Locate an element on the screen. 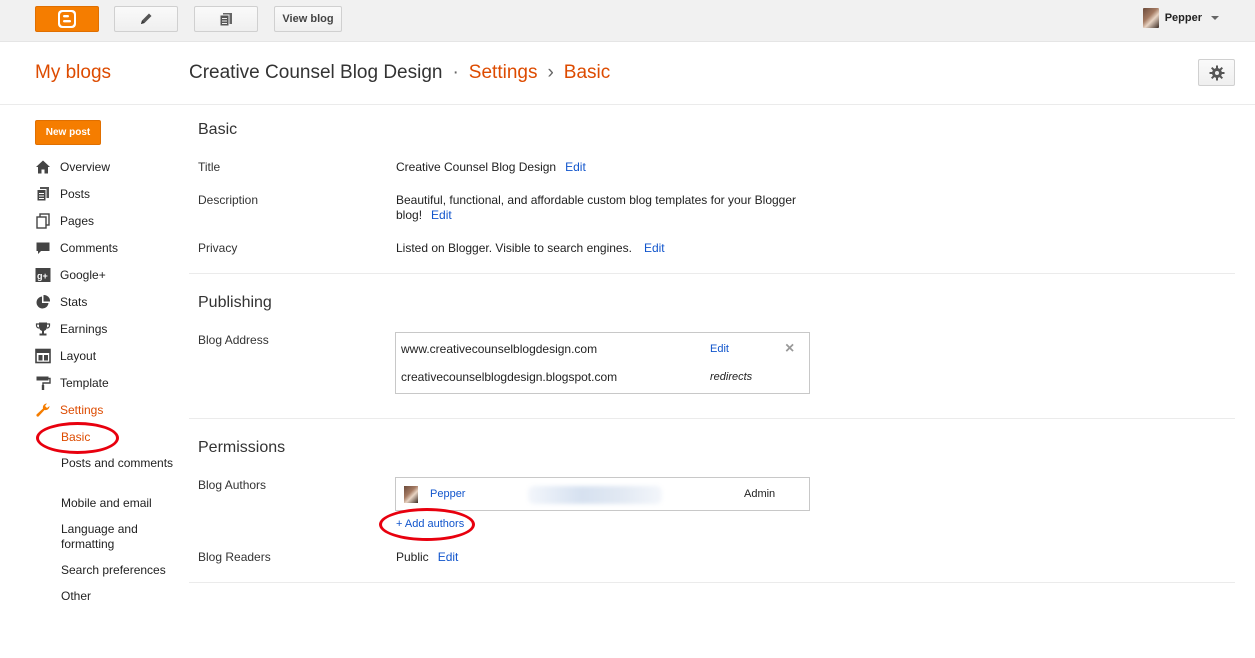 The height and width of the screenshot is (658, 1255). blog-readers-row: Public Edit is located at coordinates (427, 557).